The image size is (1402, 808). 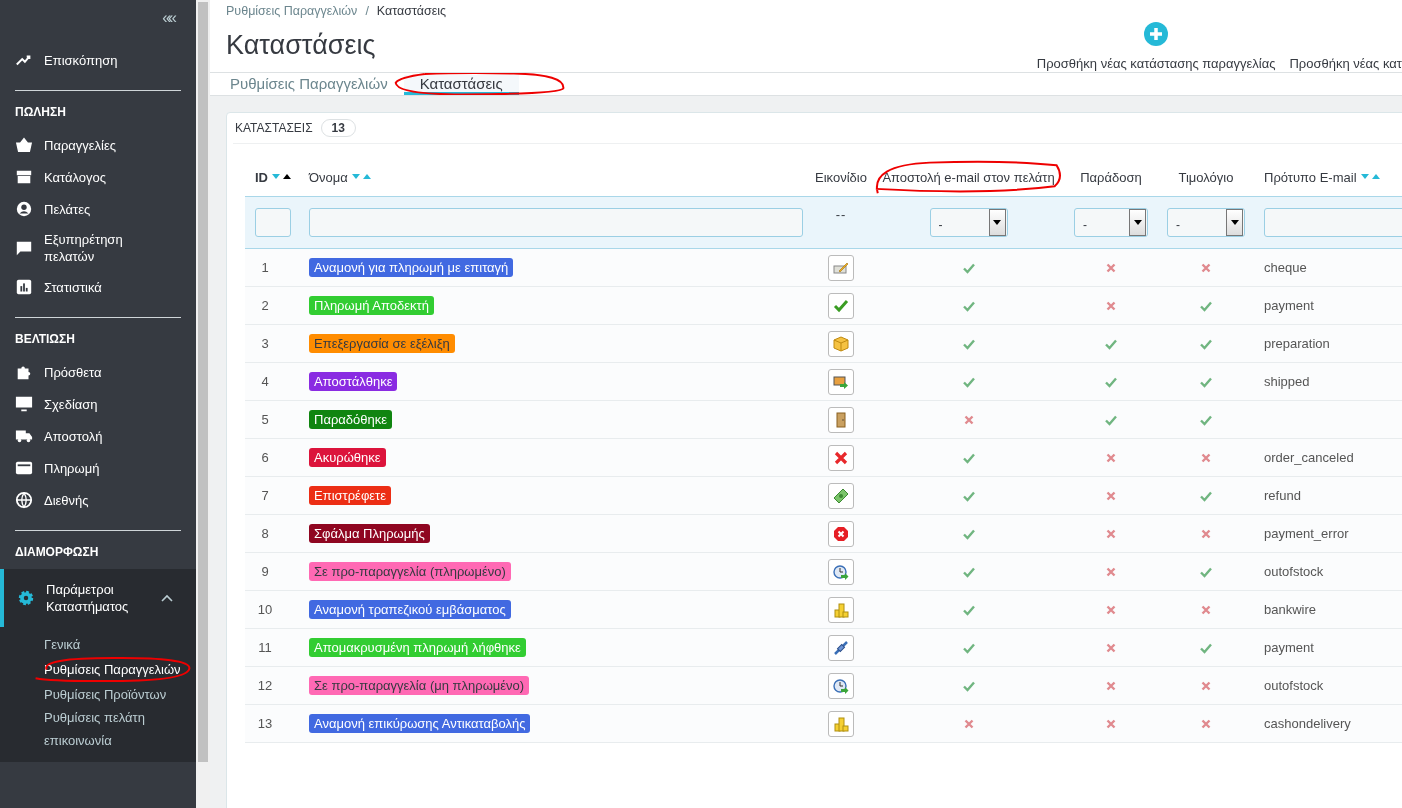 What do you see at coordinates (98, 436) in the screenshot?
I see `sidebar-item: Αποστολή` at bounding box center [98, 436].